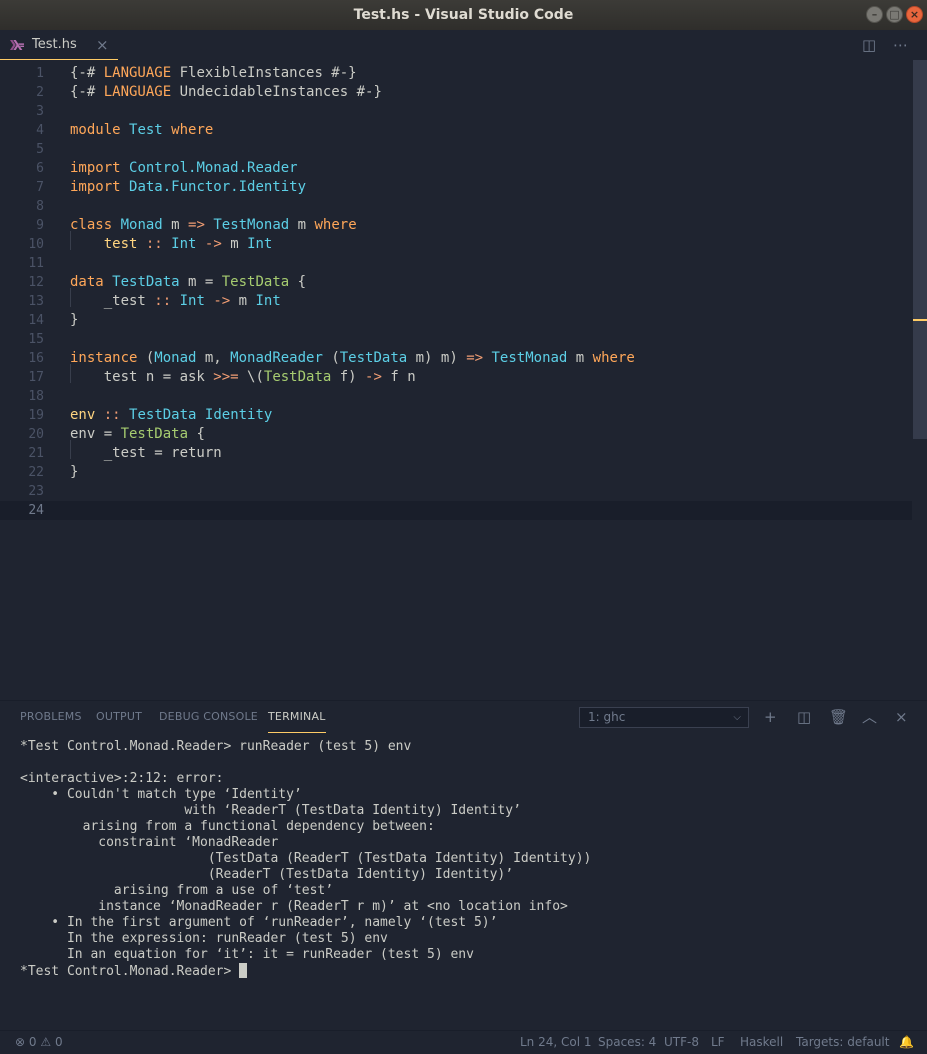 Image resolution: width=927 pixels, height=1054 pixels. Describe the element at coordinates (901, 717) in the screenshot. I see `close-panel-icon: ×` at that location.